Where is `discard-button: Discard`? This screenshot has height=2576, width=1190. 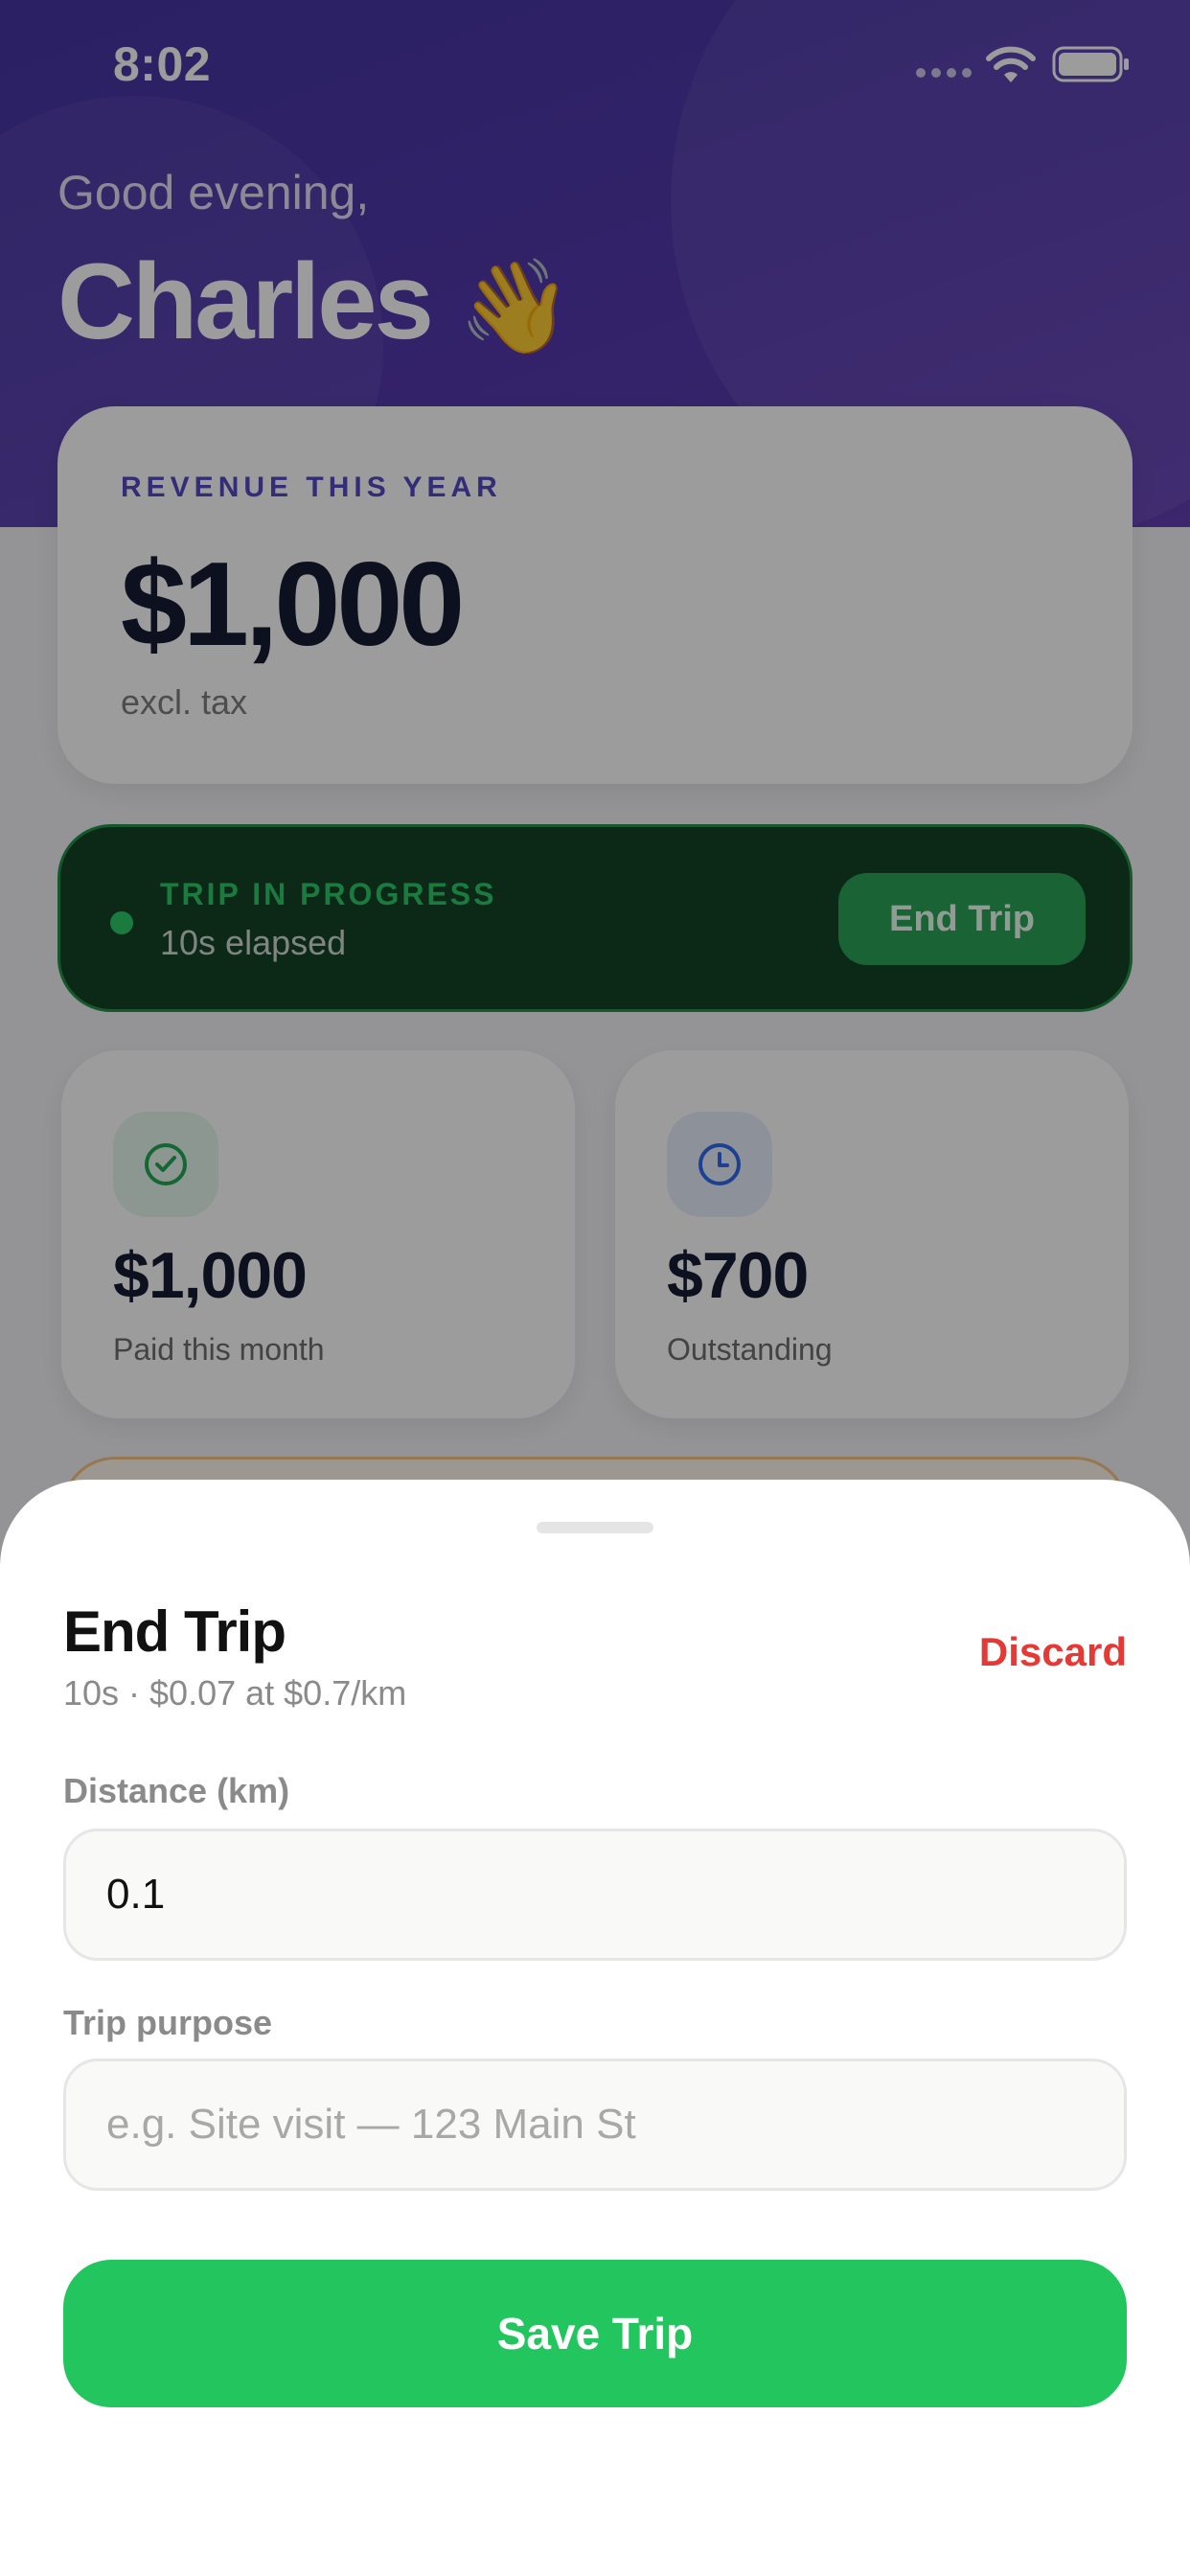
discard-button: Discard is located at coordinates (1053, 1652).